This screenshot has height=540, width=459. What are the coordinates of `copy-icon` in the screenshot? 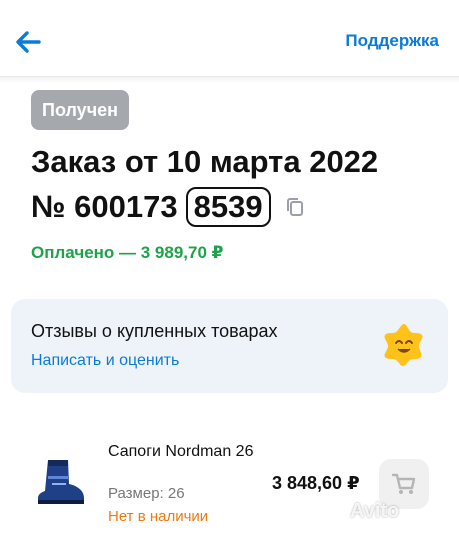 It's located at (295, 207).